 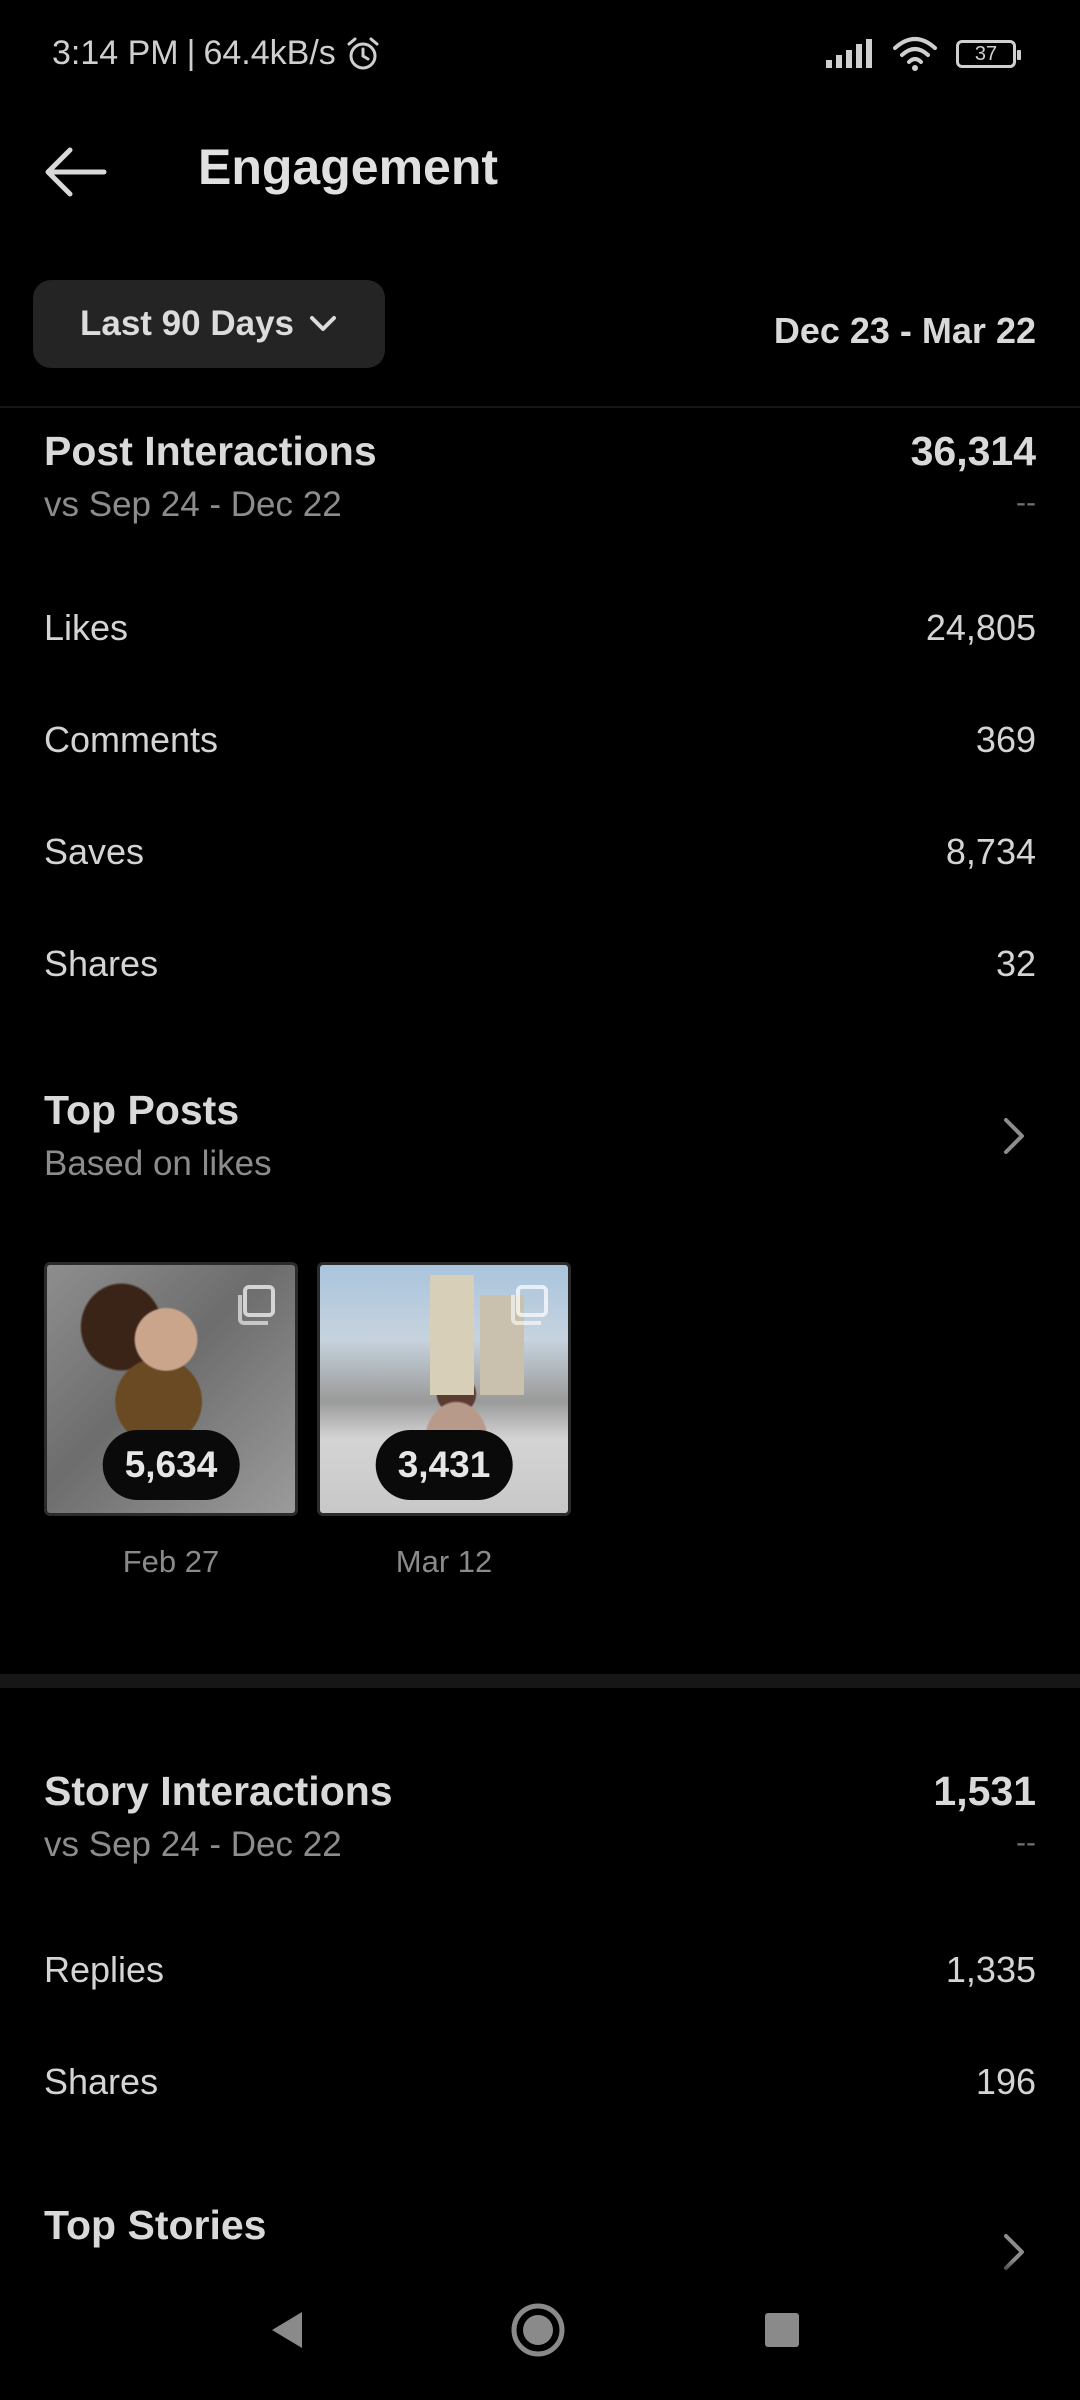 I want to click on post-interactions-title: Post Interactions, so click(x=210, y=451).